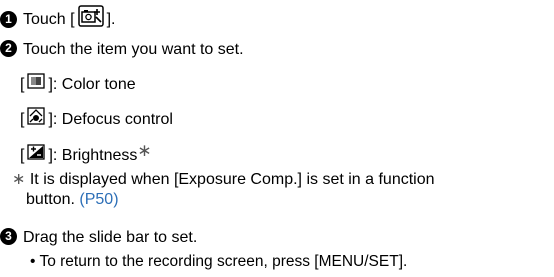 Image resolution: width=554 pixels, height=277 pixels. I want to click on color-tone-icon, so click(36, 84).